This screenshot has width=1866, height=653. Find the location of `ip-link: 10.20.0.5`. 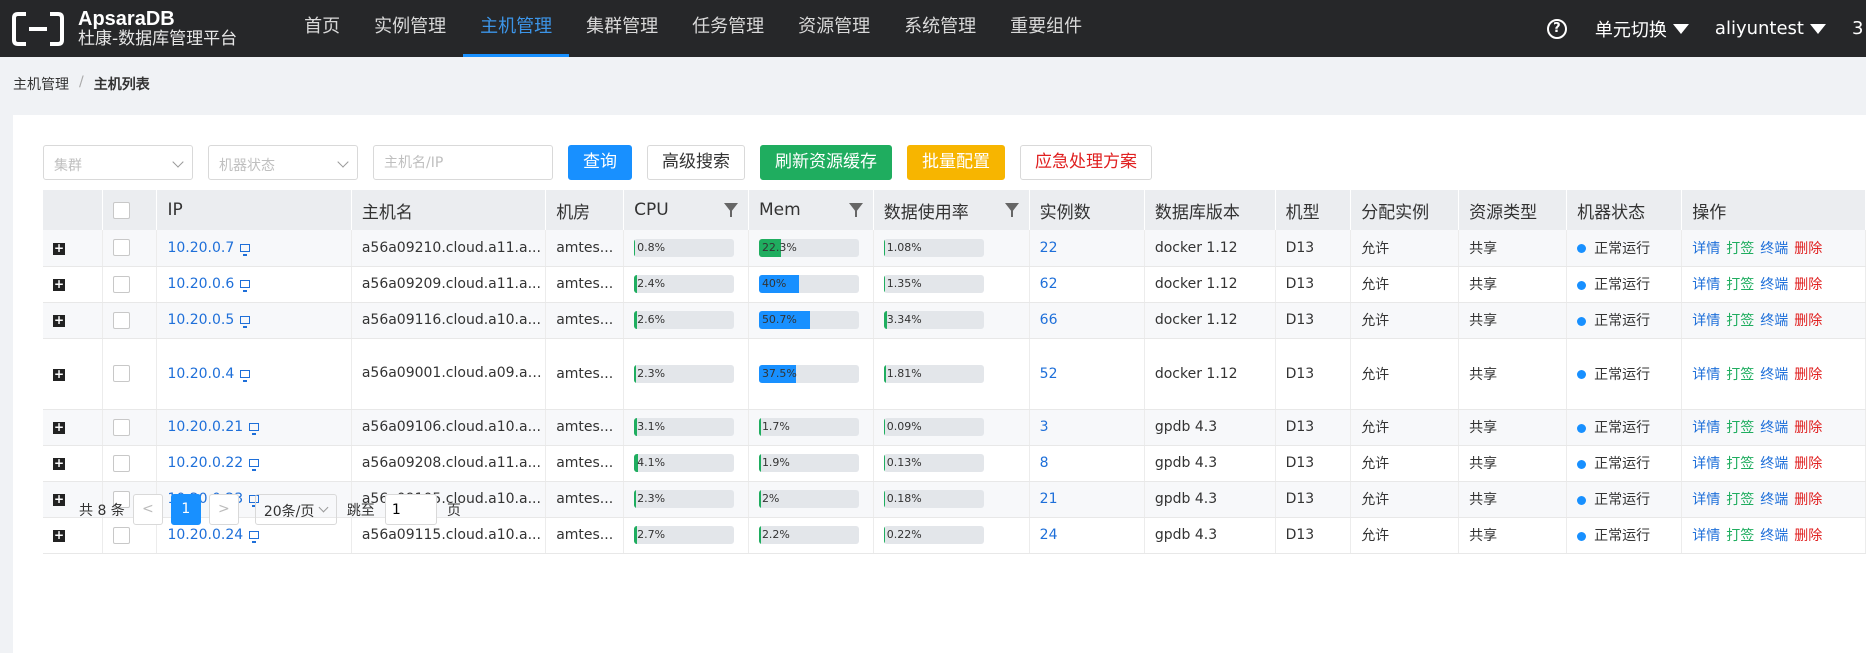

ip-link: 10.20.0.5 is located at coordinates (200, 320).